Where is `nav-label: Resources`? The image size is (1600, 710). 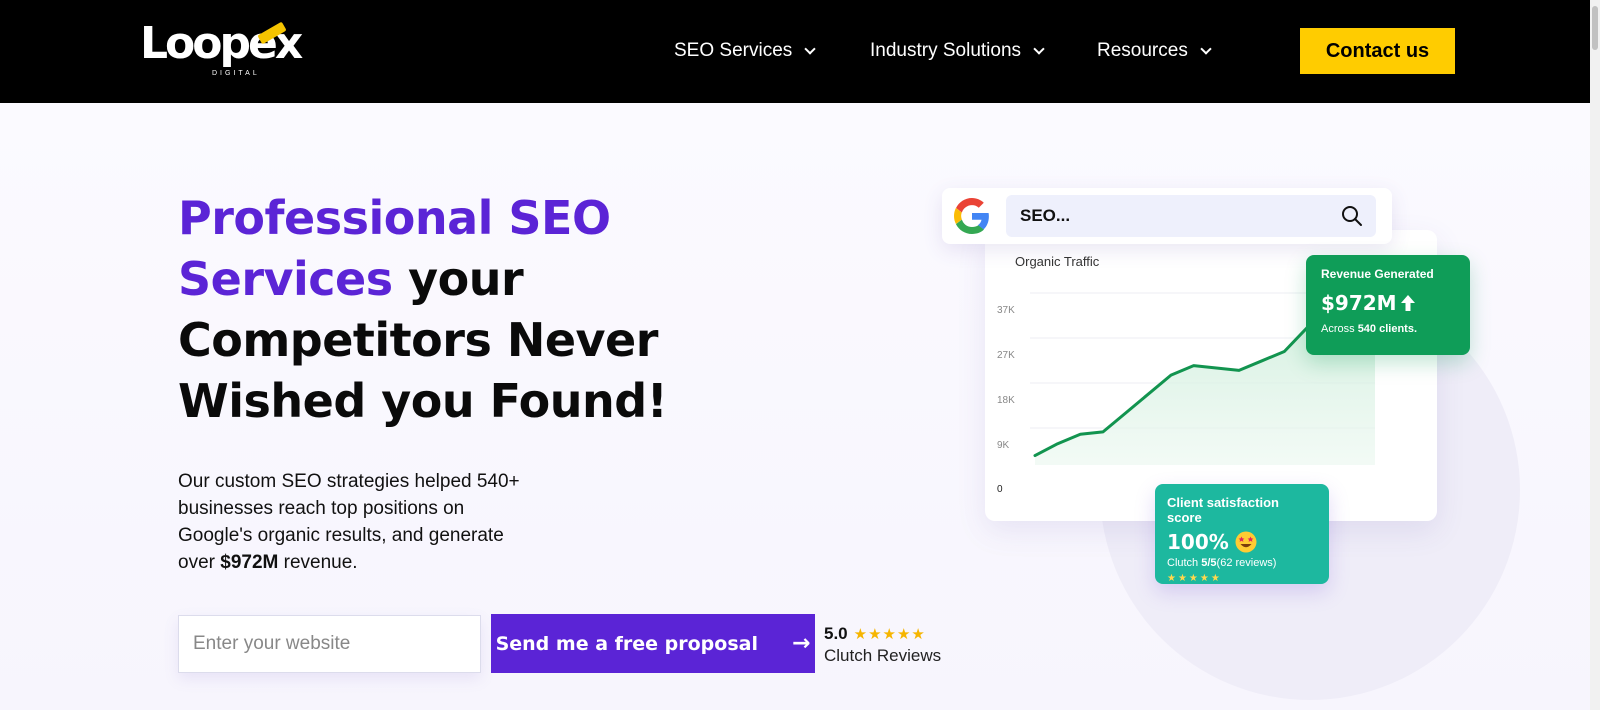 nav-label: Resources is located at coordinates (1142, 50).